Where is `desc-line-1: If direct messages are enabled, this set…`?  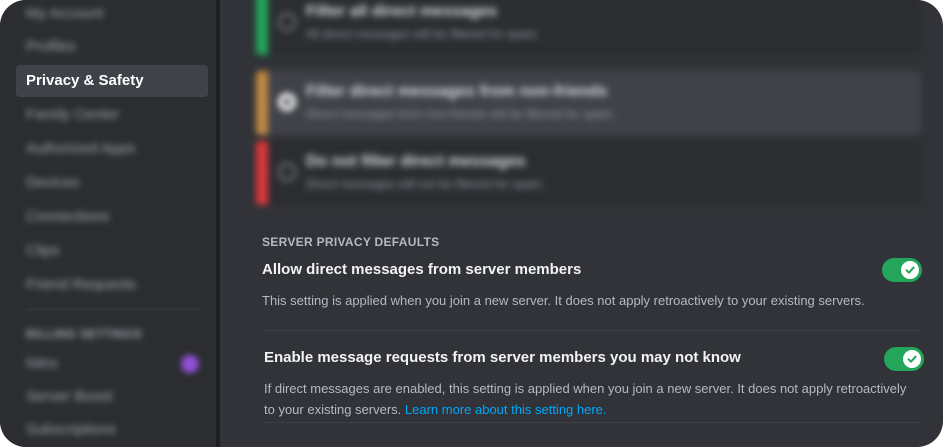
desc-line-1: If direct messages are enabled, this set… is located at coordinates (585, 388).